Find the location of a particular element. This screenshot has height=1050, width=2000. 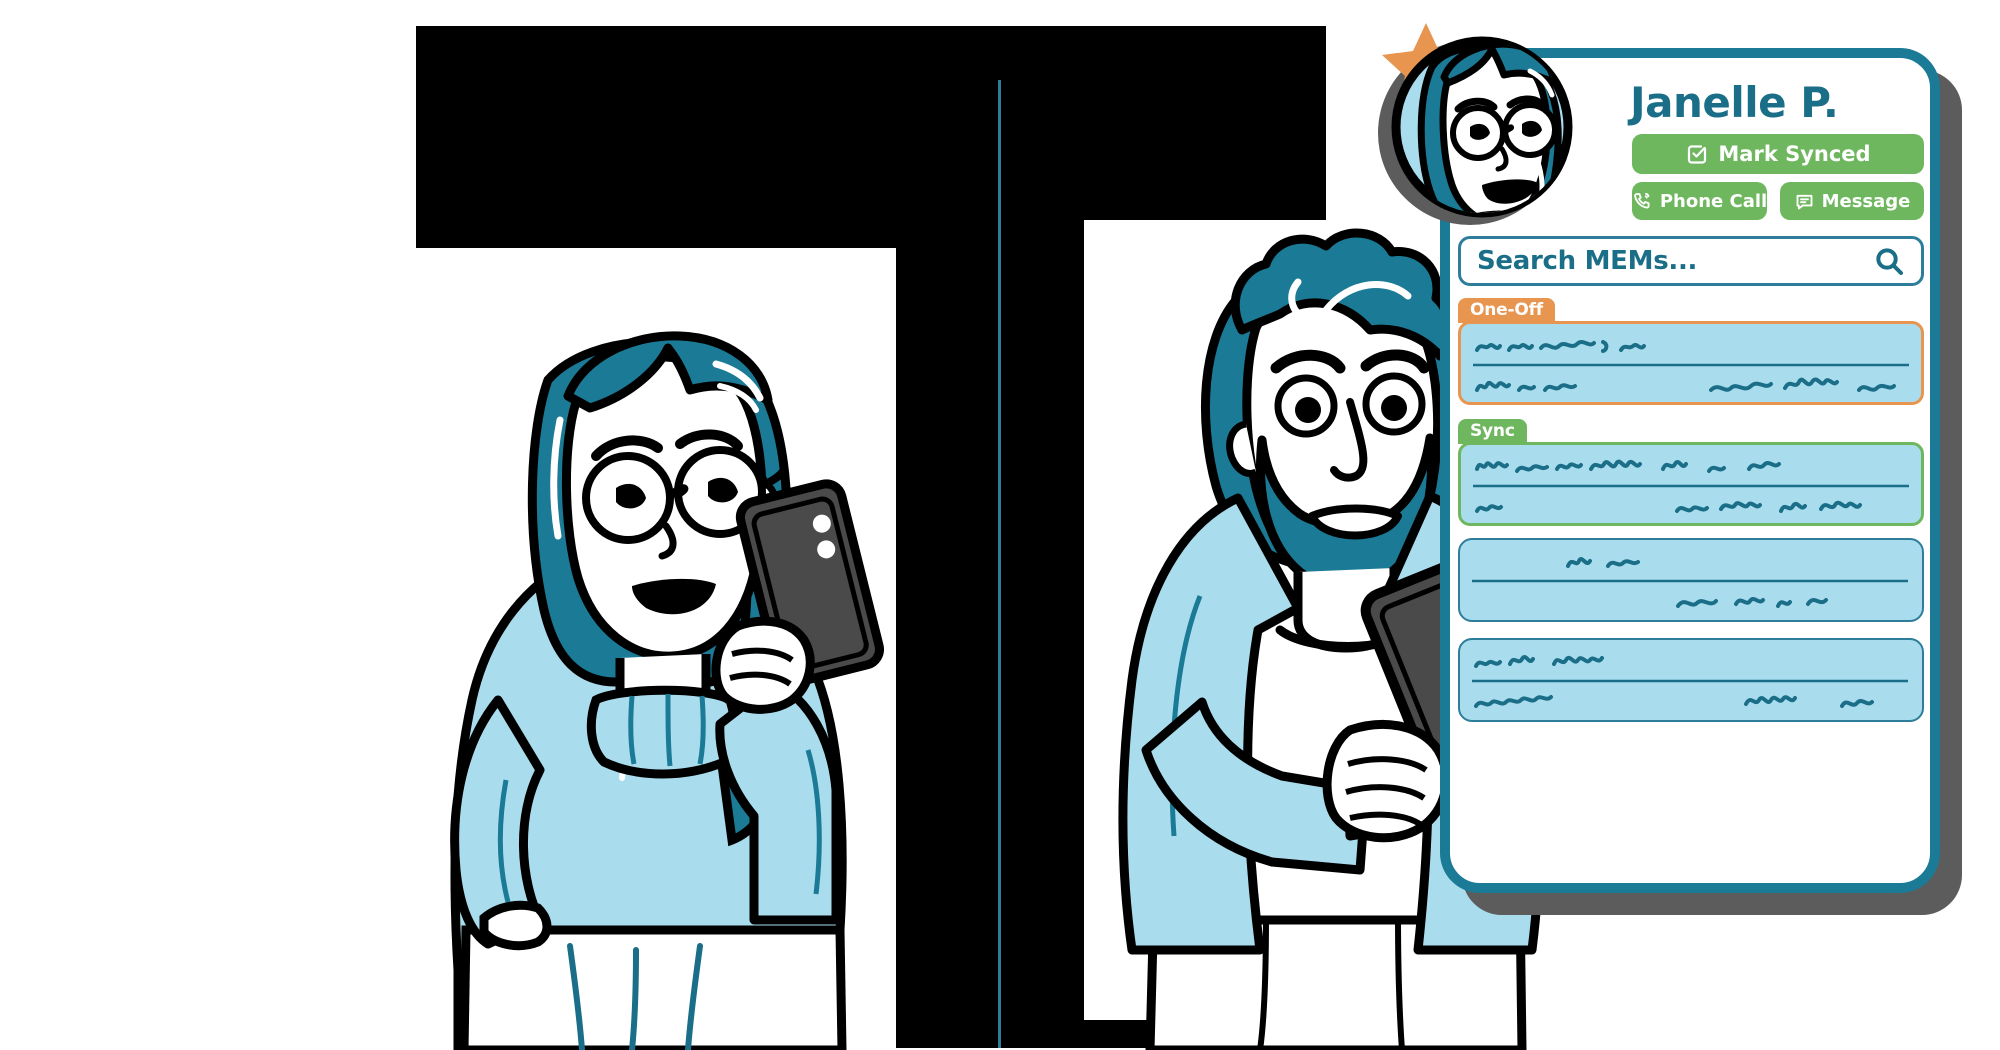

mem-tag-sync: Sync is located at coordinates (1492, 431).